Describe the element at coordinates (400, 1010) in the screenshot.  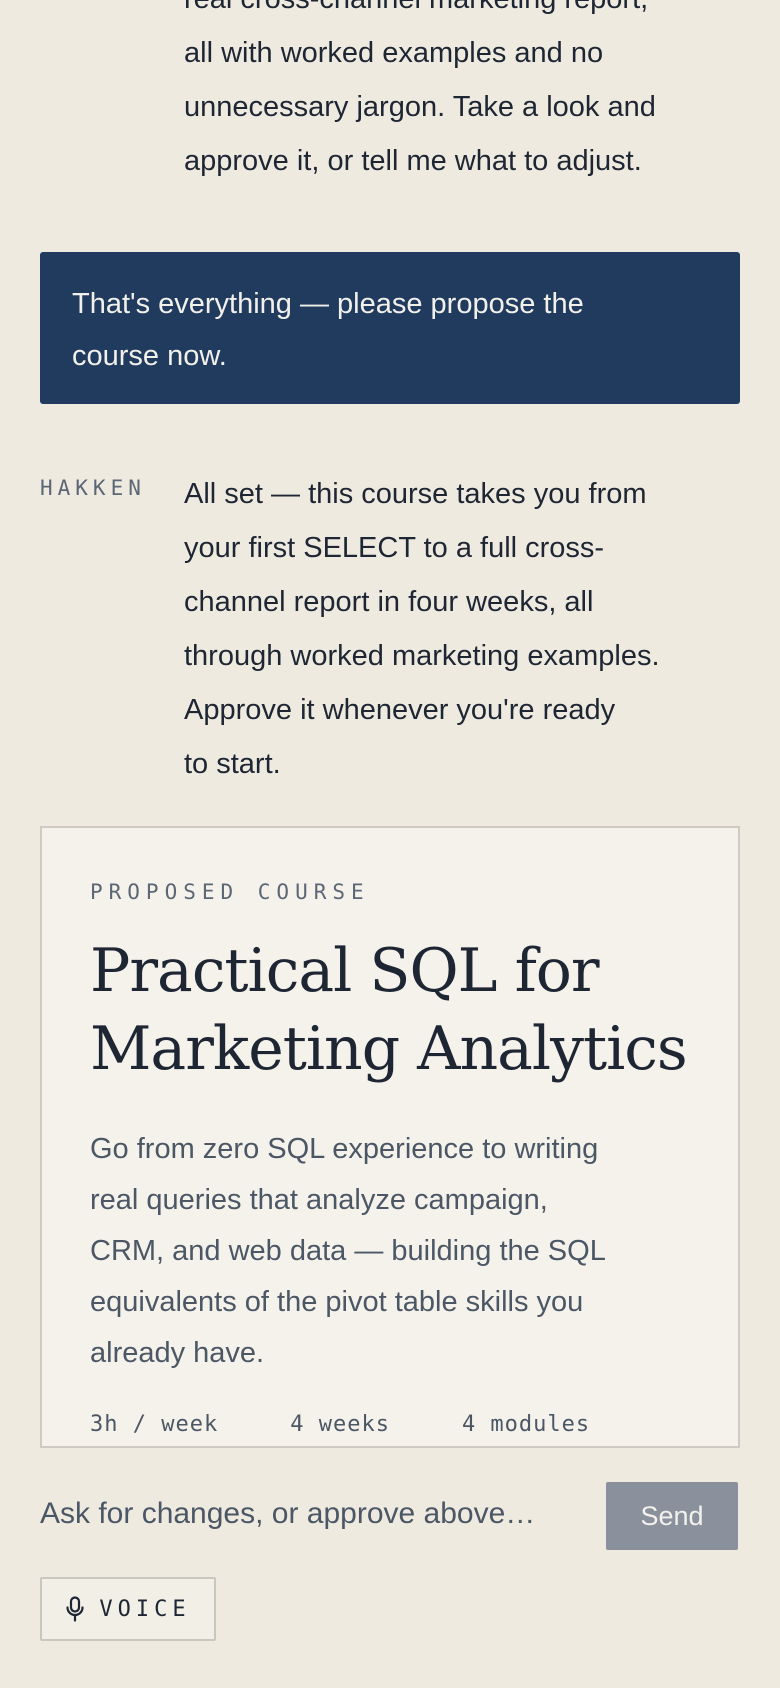
I see `course-title: Practical SQL for Marketing Analytics` at that location.